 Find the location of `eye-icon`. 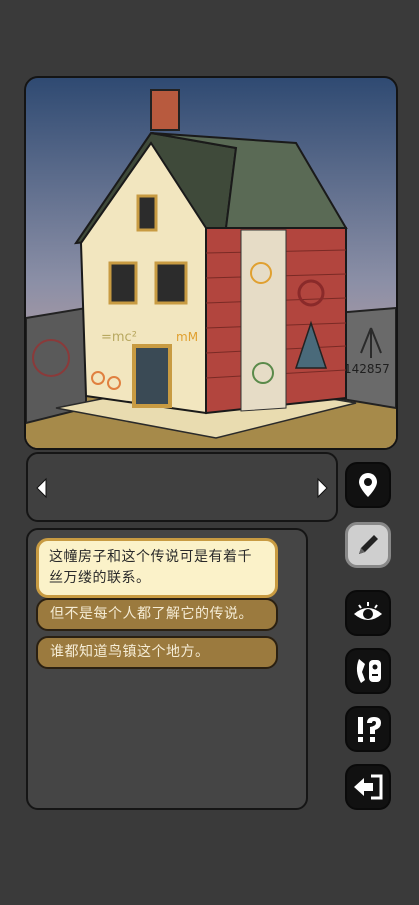

eye-icon is located at coordinates (368, 611).